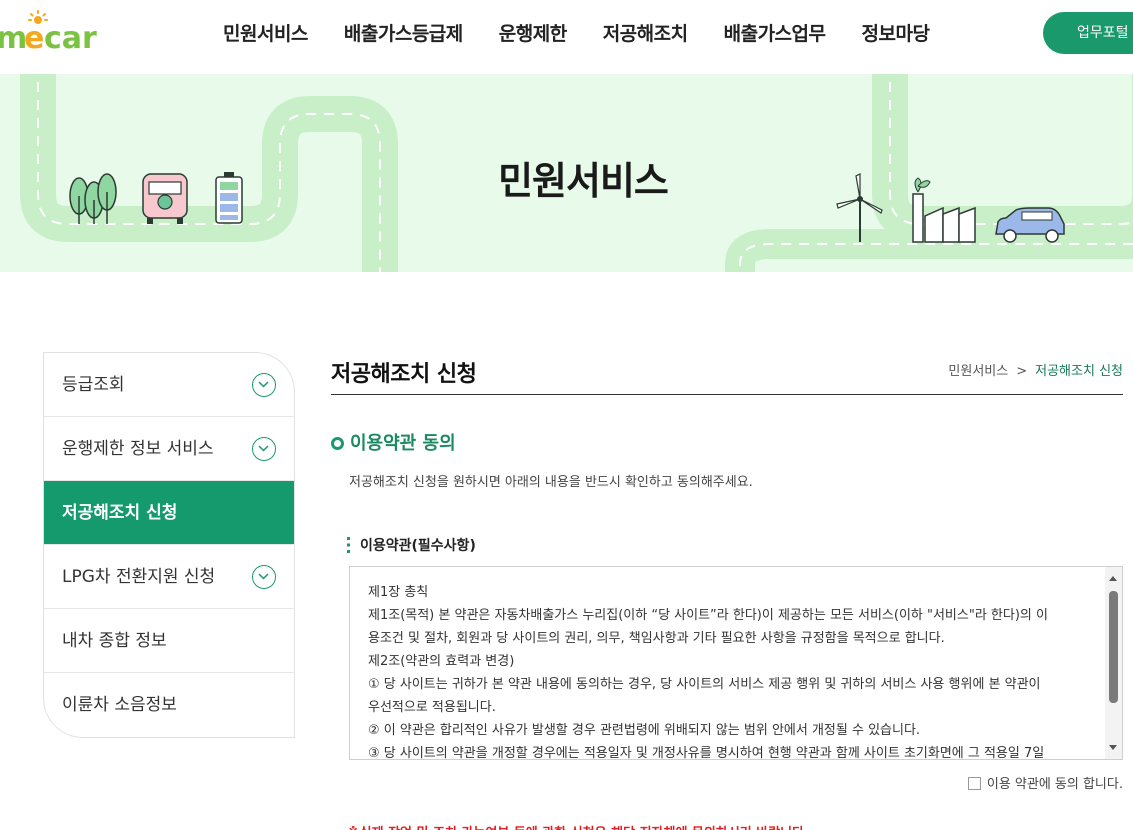  Describe the element at coordinates (403, 443) in the screenshot. I see `section-title-text: 이용약관 동의` at that location.